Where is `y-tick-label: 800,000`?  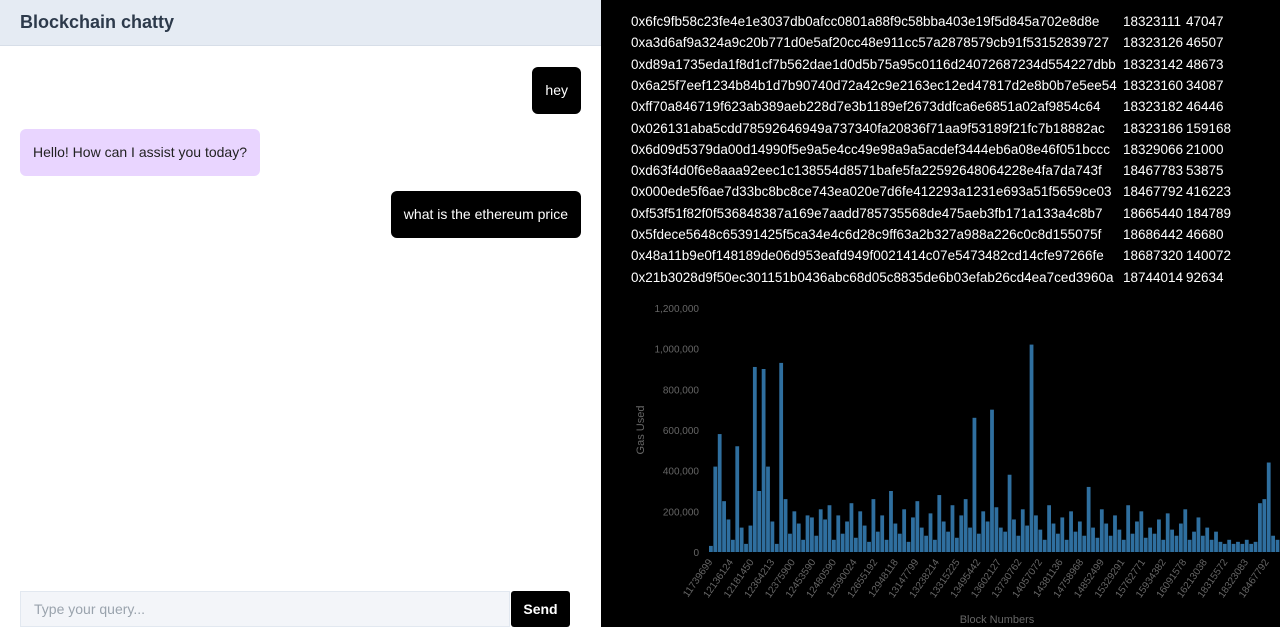
y-tick-label: 800,000 is located at coordinates (681, 390).